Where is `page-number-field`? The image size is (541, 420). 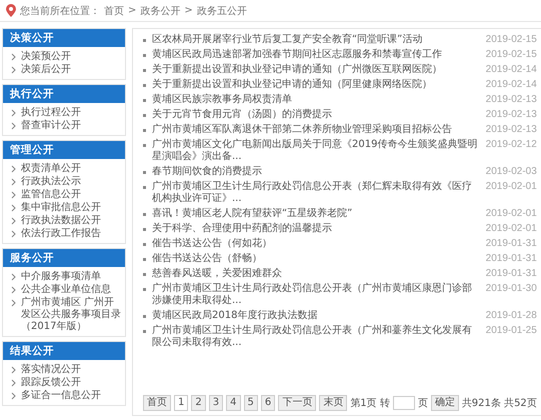 page-number-field is located at coordinates (403, 403).